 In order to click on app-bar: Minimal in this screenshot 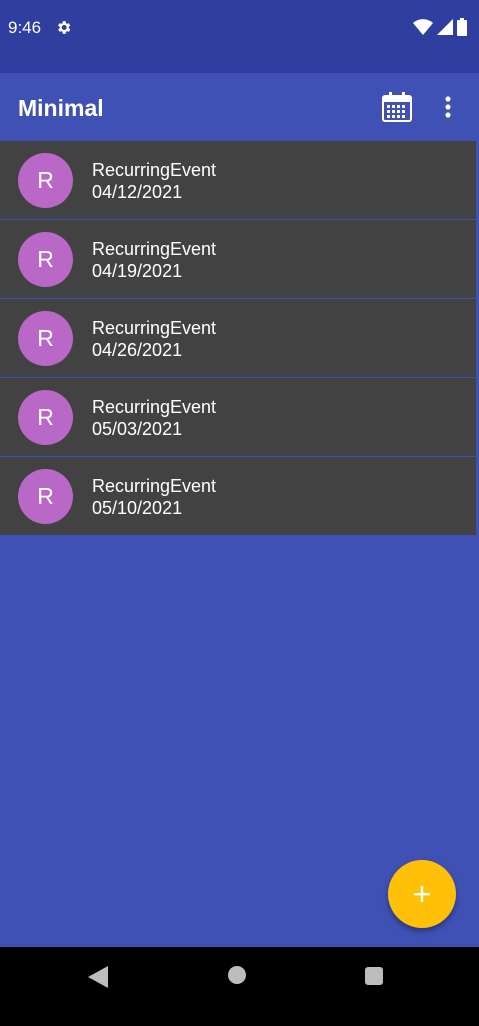, I will do `click(239, 107)`.